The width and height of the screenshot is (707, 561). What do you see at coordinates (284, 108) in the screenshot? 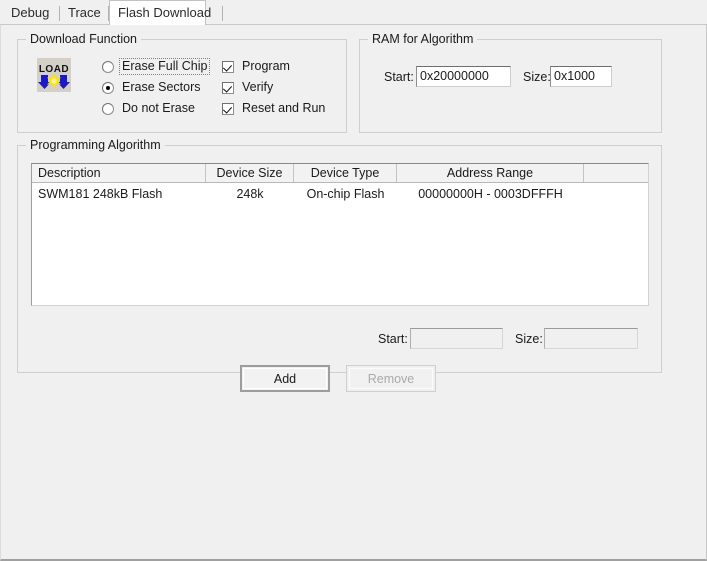
I see `option-reset-and-run-label: Reset and Run` at bounding box center [284, 108].